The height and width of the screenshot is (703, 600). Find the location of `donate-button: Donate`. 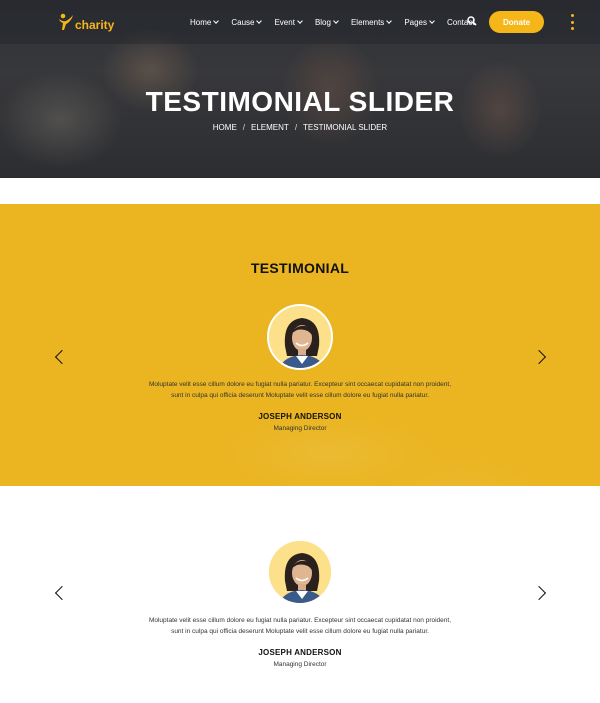

donate-button: Donate is located at coordinates (516, 22).